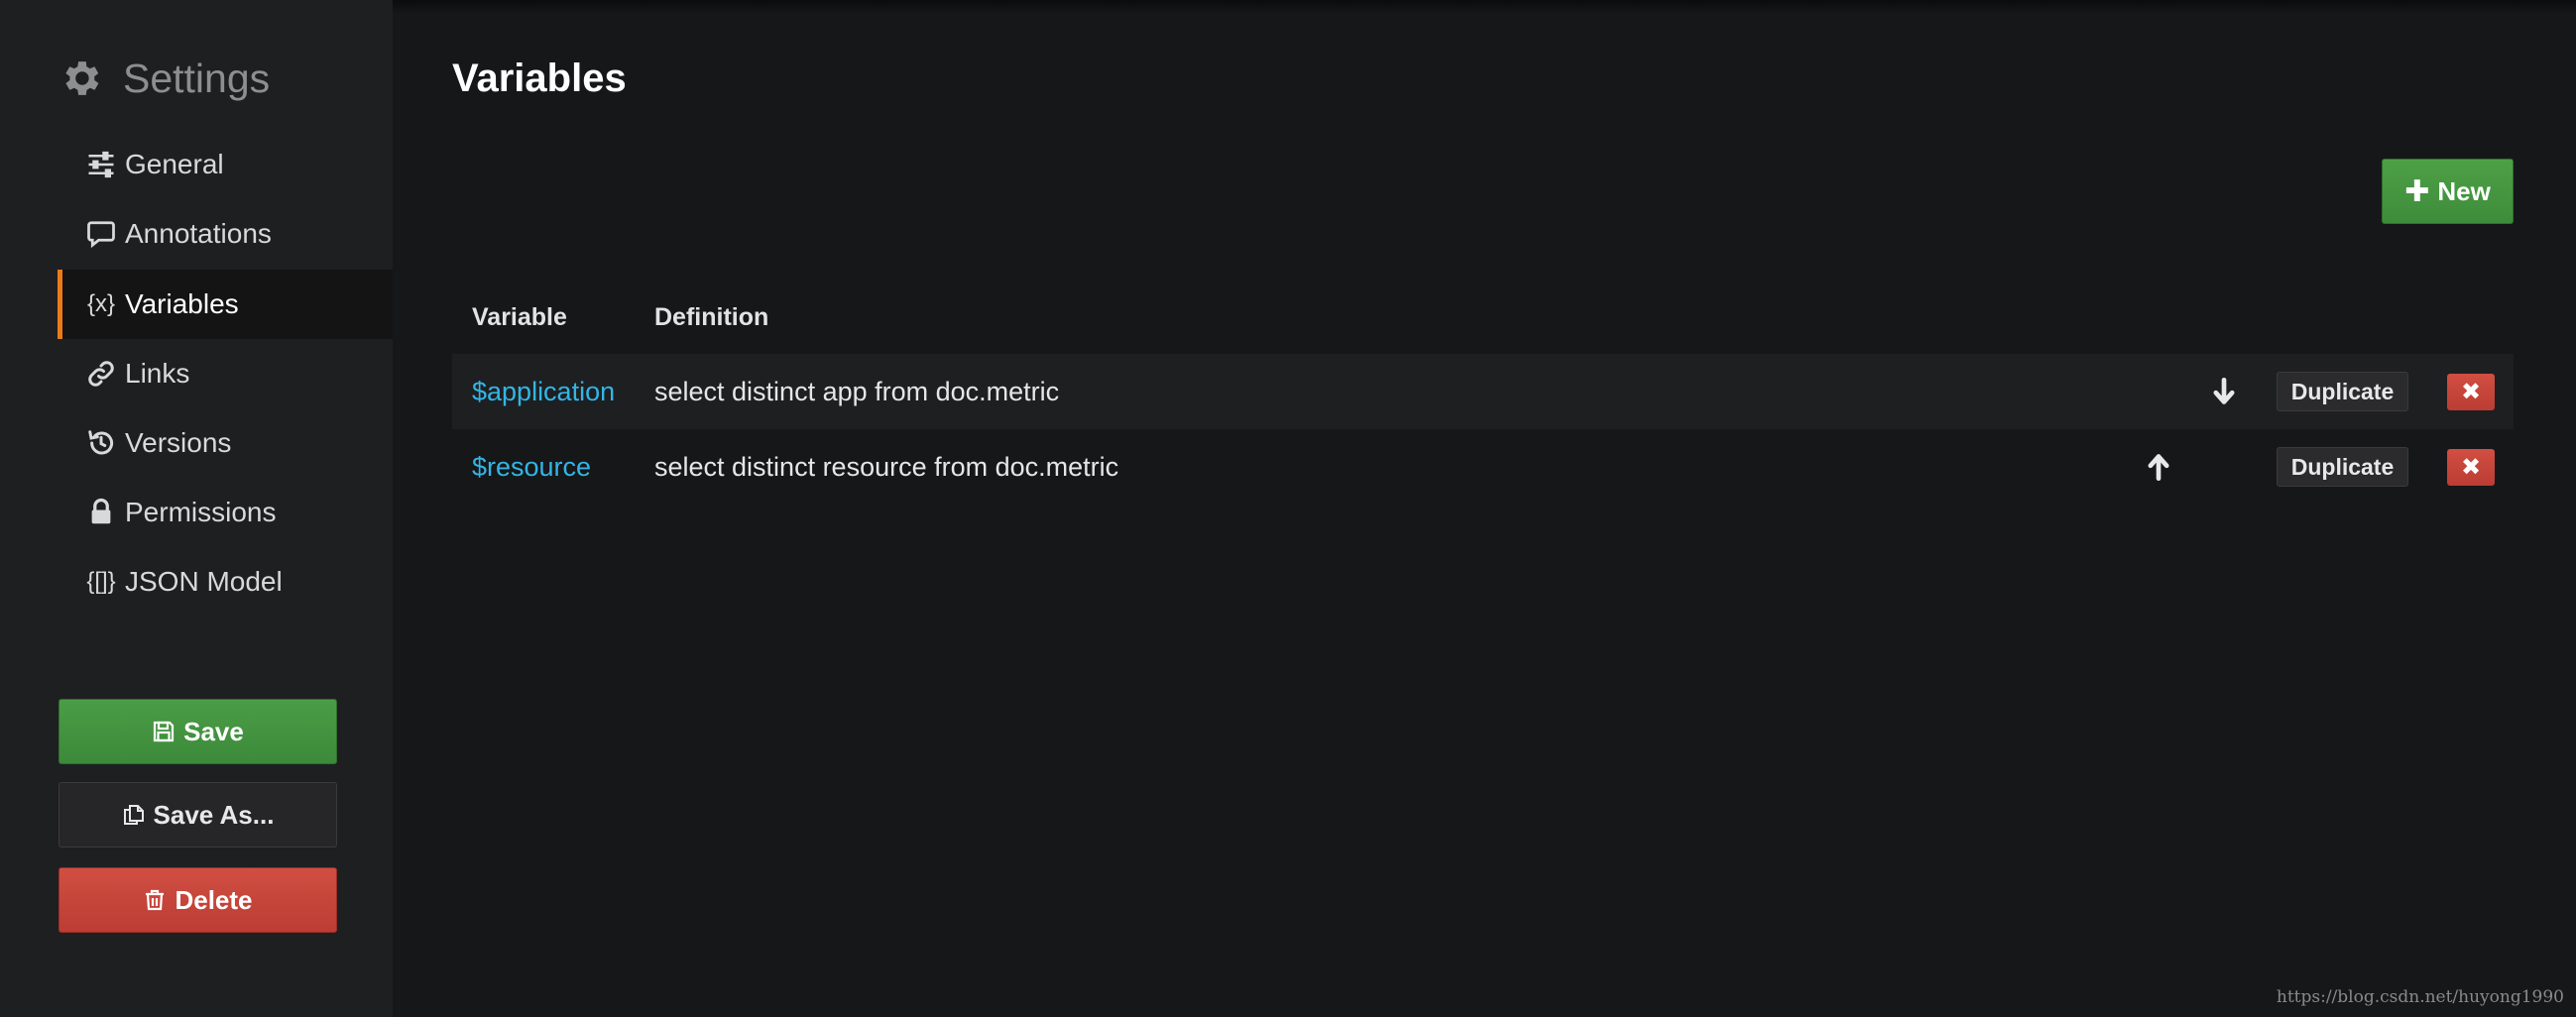 The width and height of the screenshot is (2576, 1017). I want to click on sidebar-item-label: Versions, so click(179, 442).